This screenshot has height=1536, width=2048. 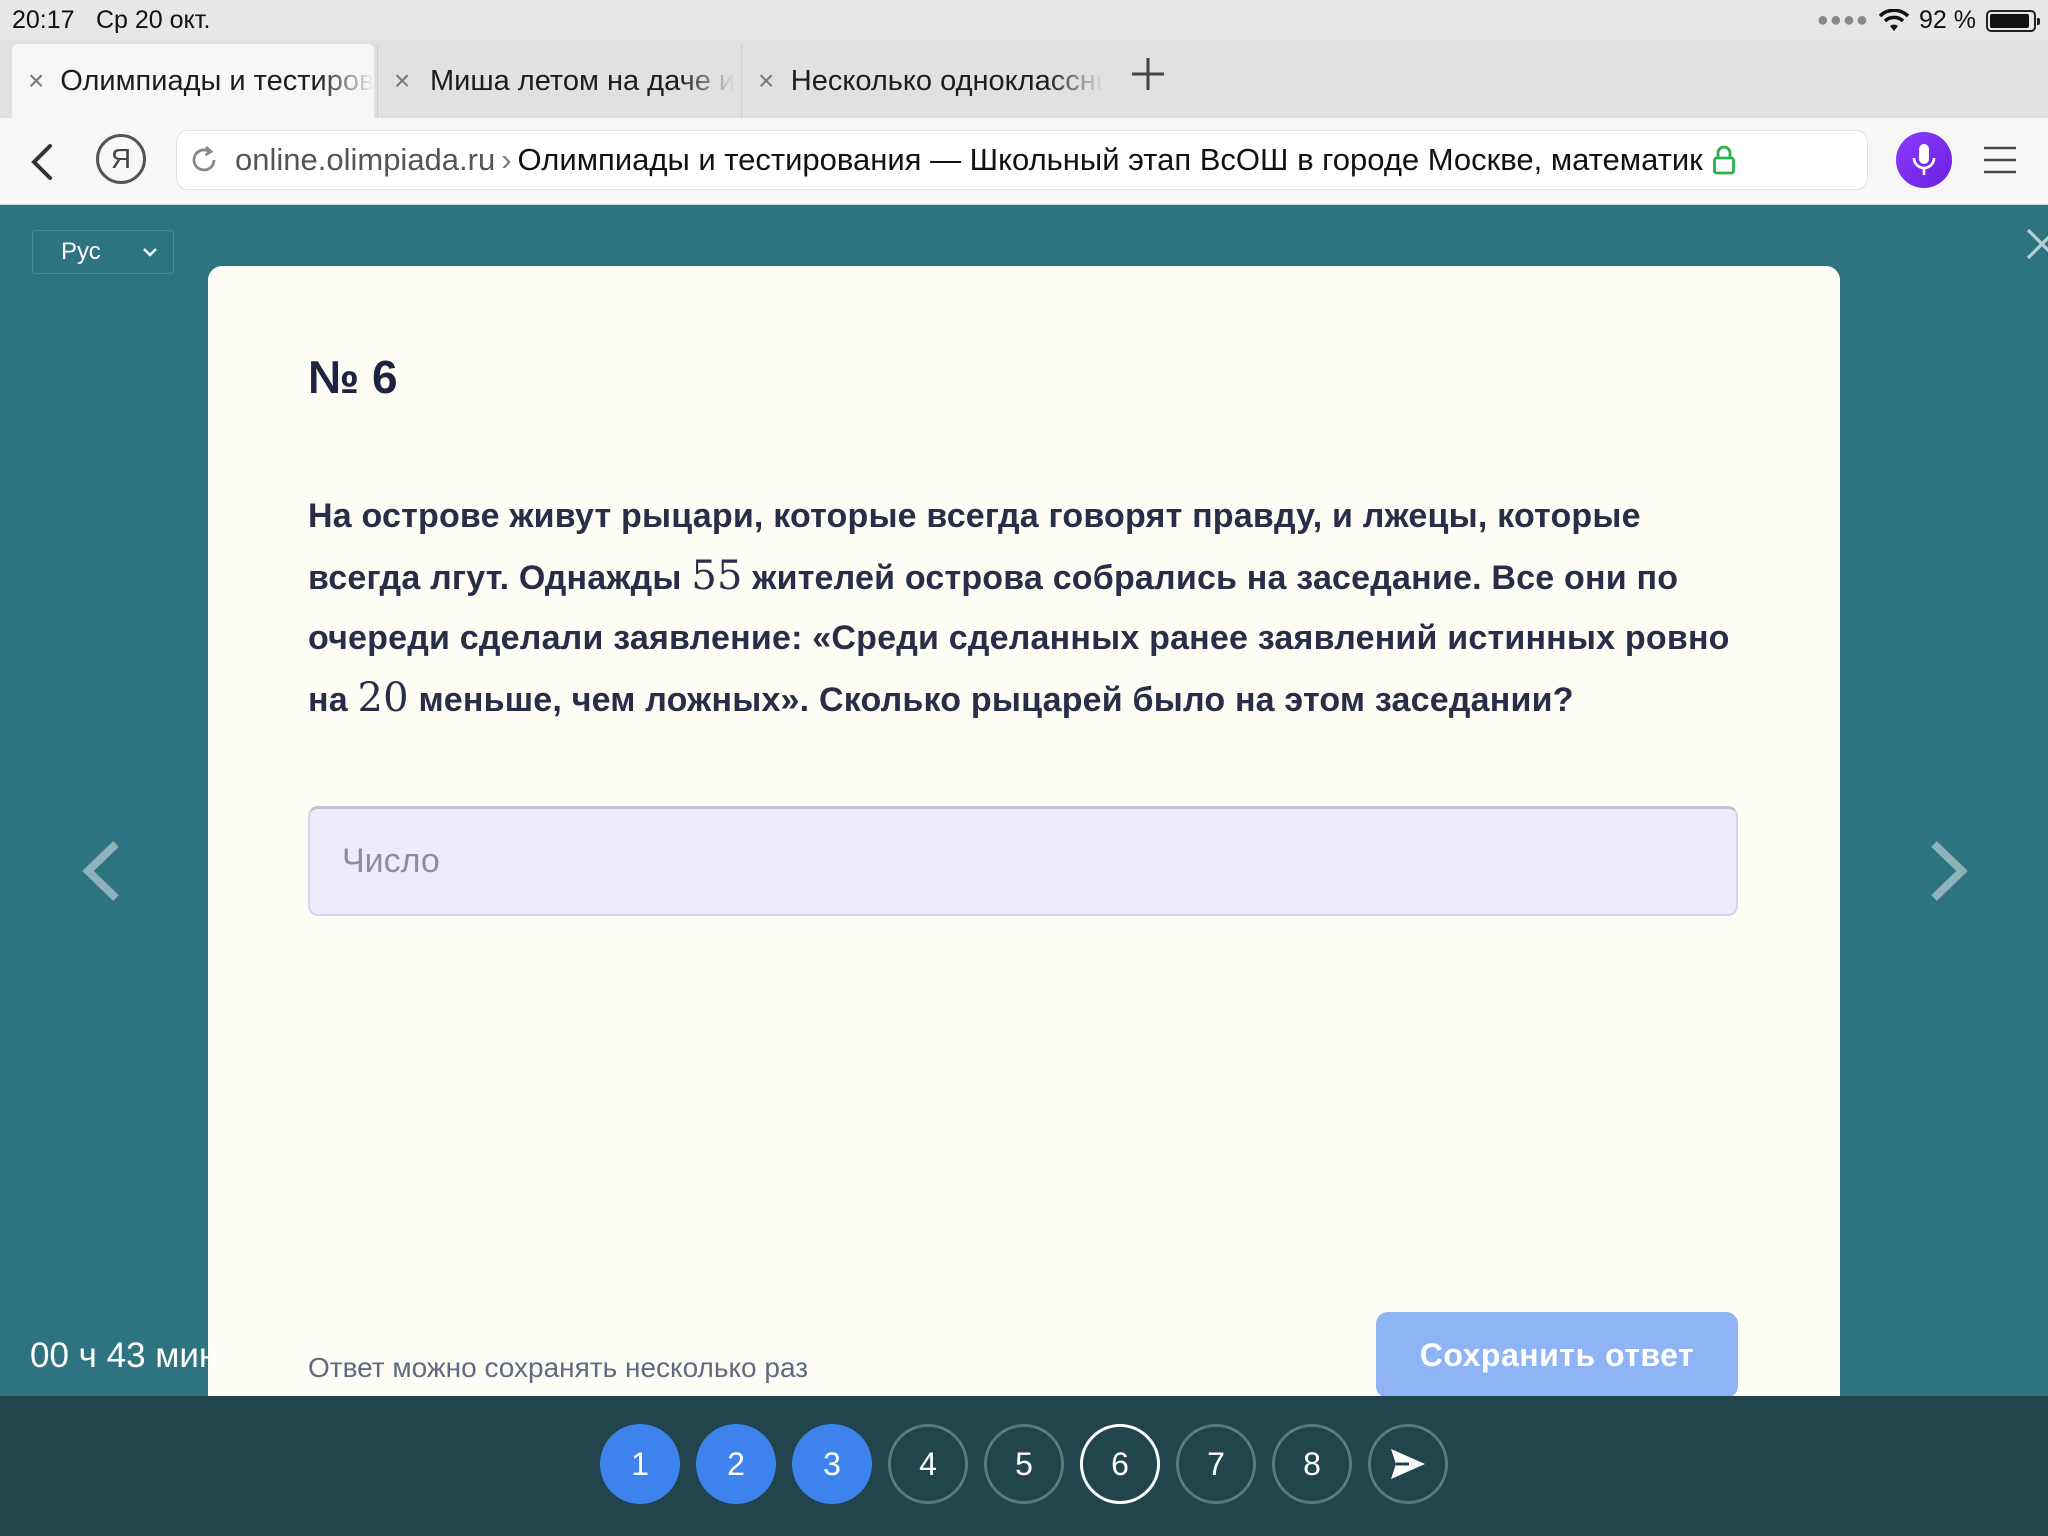 What do you see at coordinates (1843, 20) in the screenshot?
I see `cellular-icon: ●●●●` at bounding box center [1843, 20].